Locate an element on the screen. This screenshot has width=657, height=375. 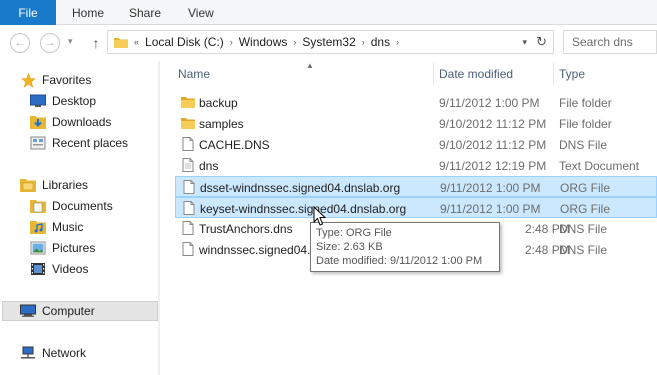
music-icon is located at coordinates (38, 227).